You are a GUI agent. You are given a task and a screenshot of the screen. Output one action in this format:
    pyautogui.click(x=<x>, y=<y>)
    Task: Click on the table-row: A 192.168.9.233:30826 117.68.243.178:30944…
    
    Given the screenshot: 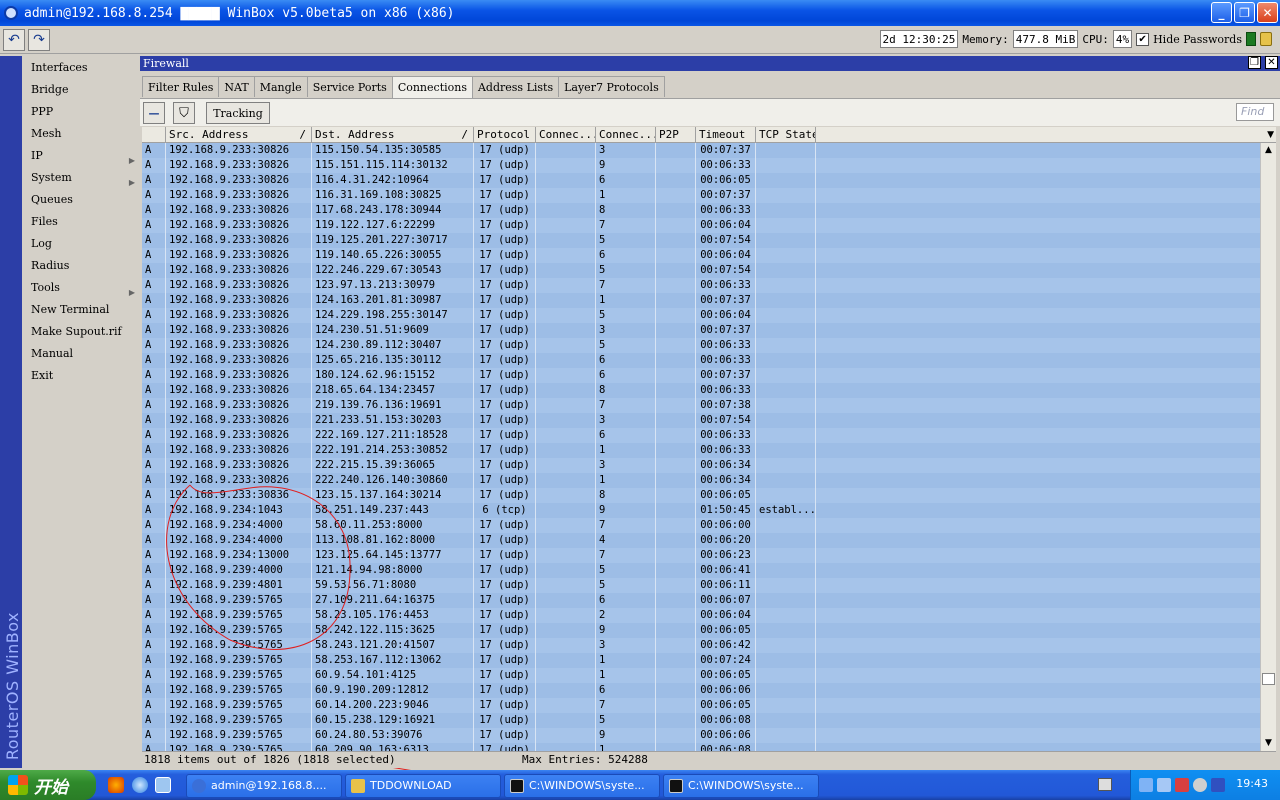 What is the action you would take?
    pyautogui.click(x=701, y=210)
    